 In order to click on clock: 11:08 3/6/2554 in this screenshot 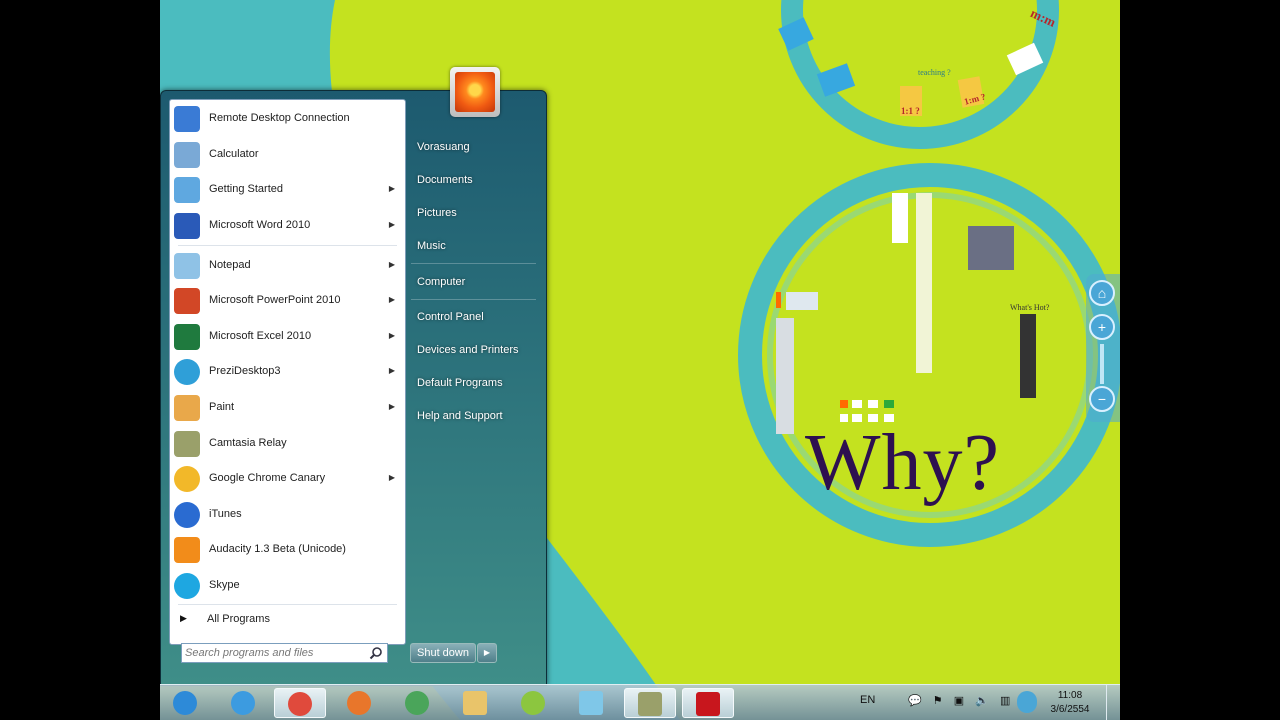, I will do `click(1070, 703)`.